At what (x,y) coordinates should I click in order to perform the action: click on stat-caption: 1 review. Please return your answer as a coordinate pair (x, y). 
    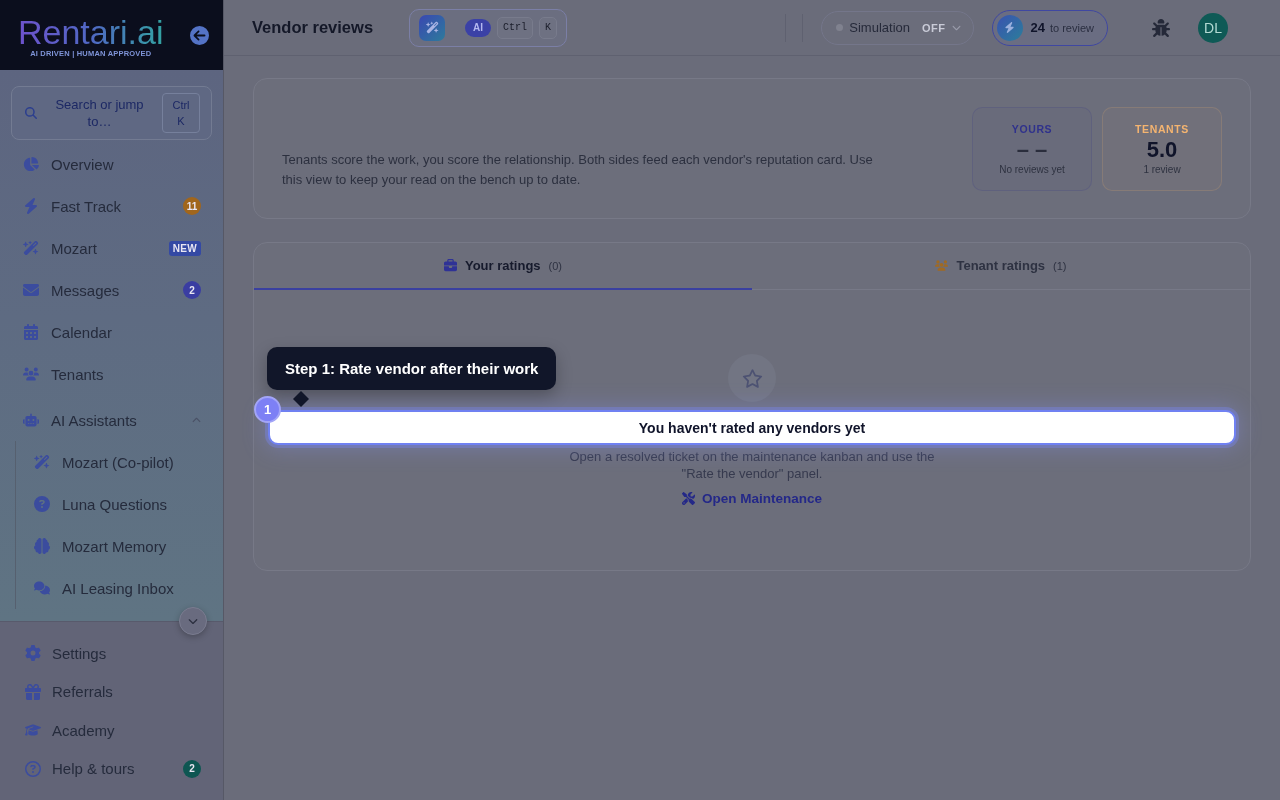
    Looking at the image, I should click on (1162, 169).